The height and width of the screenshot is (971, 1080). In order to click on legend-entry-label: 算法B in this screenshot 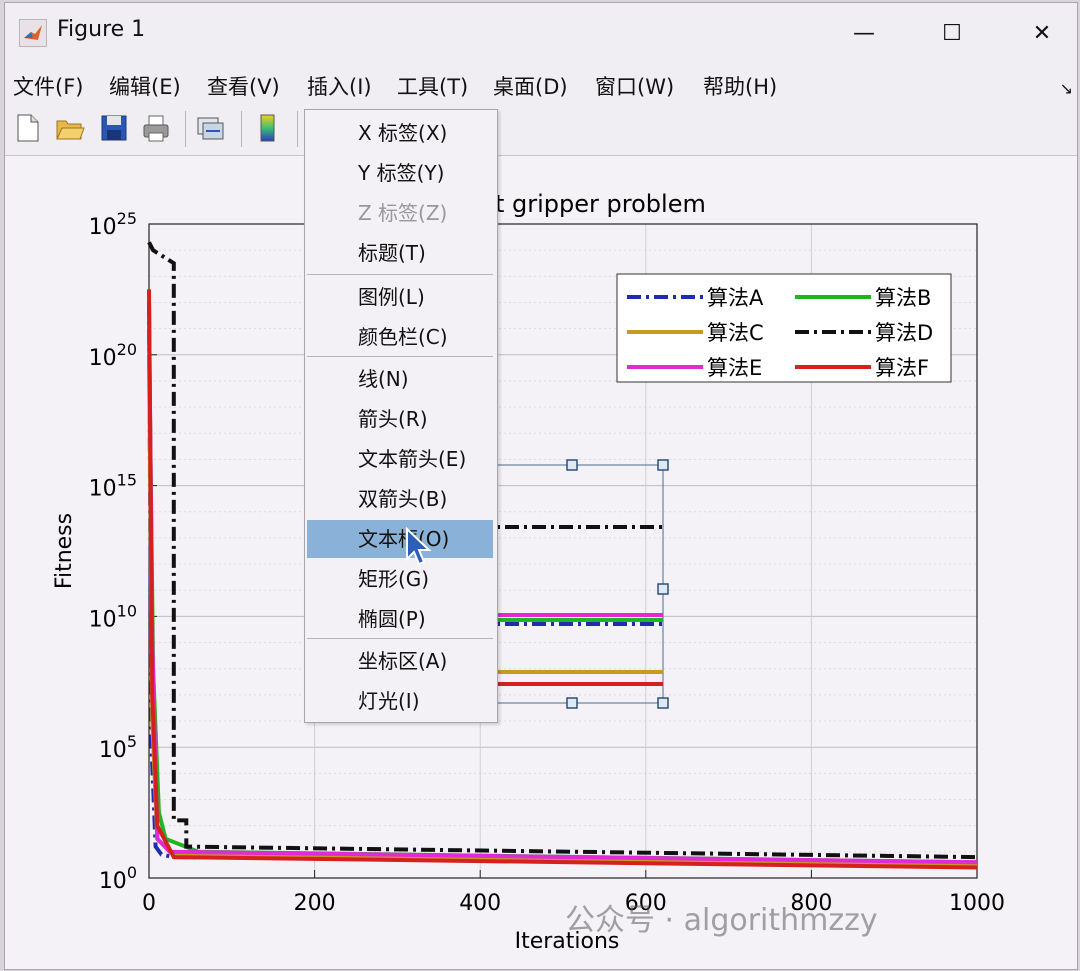, I will do `click(903, 298)`.